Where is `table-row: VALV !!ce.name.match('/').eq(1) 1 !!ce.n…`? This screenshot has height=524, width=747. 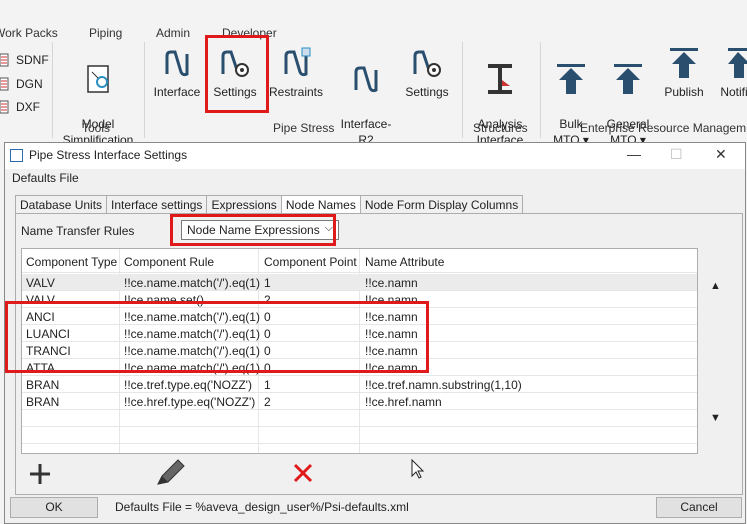 table-row: VALV !!ce.name.match('/').eq(1) 1 !!ce.n… is located at coordinates (359, 282).